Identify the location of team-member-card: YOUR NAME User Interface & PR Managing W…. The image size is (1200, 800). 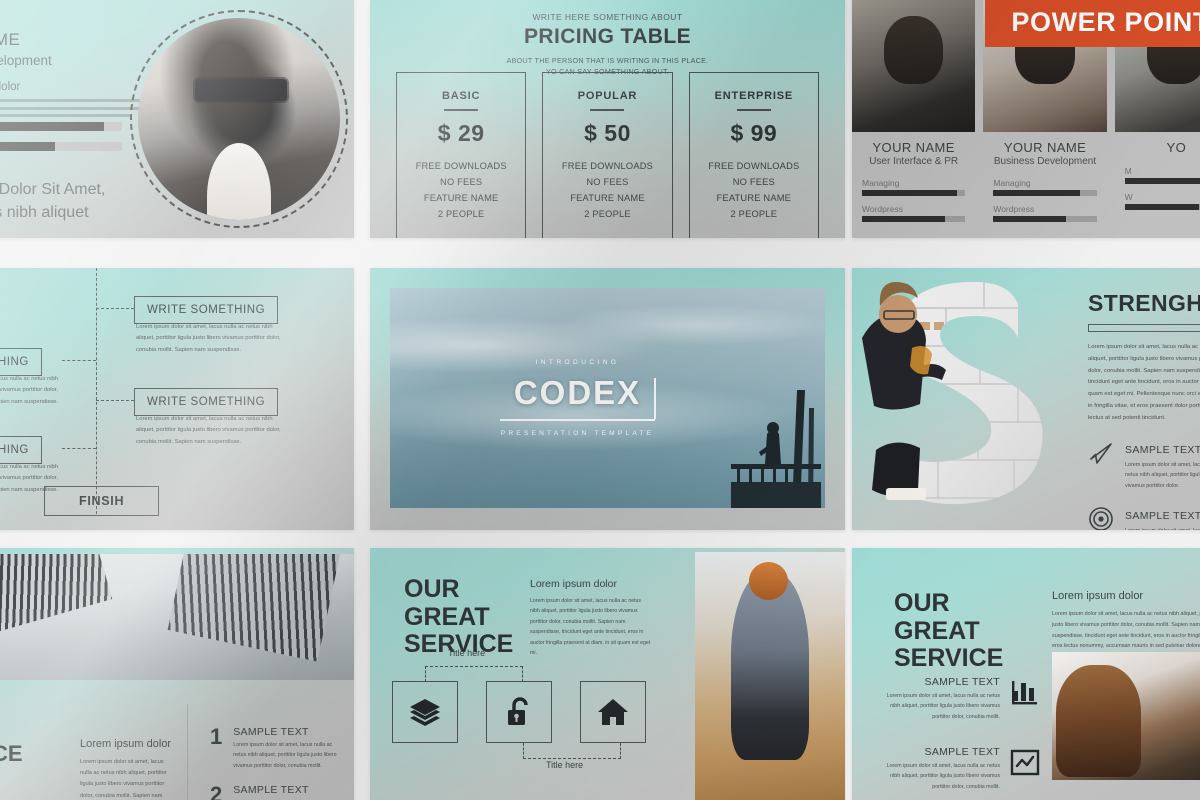
(913, 189).